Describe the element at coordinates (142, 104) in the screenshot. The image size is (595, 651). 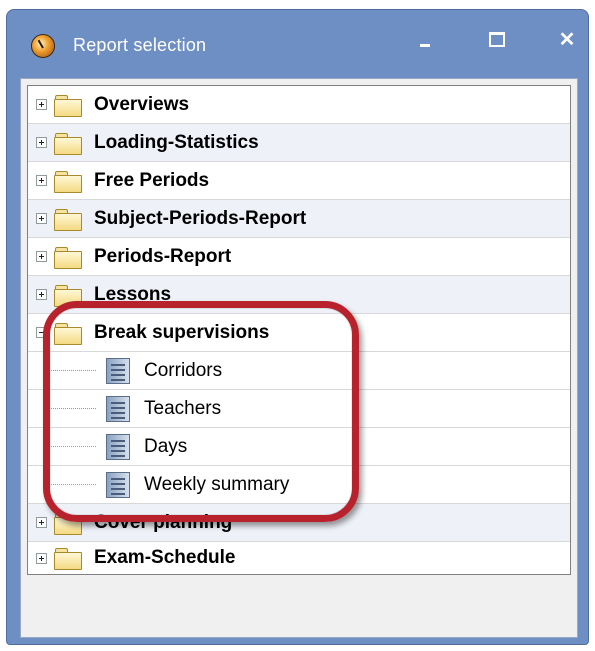
I see `tree-item-label: Overviews` at that location.